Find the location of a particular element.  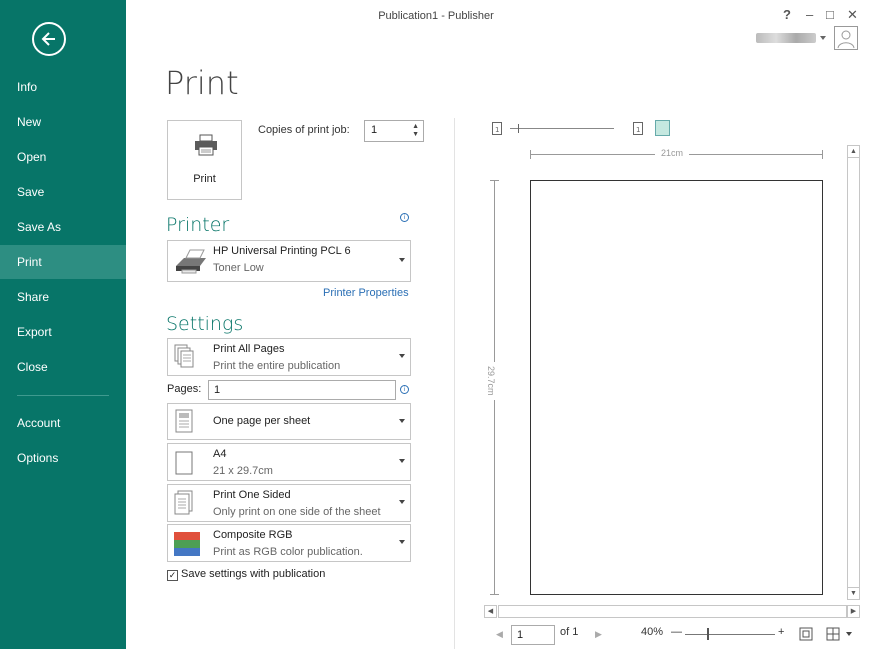

page-view-icon: 1 is located at coordinates (638, 128).